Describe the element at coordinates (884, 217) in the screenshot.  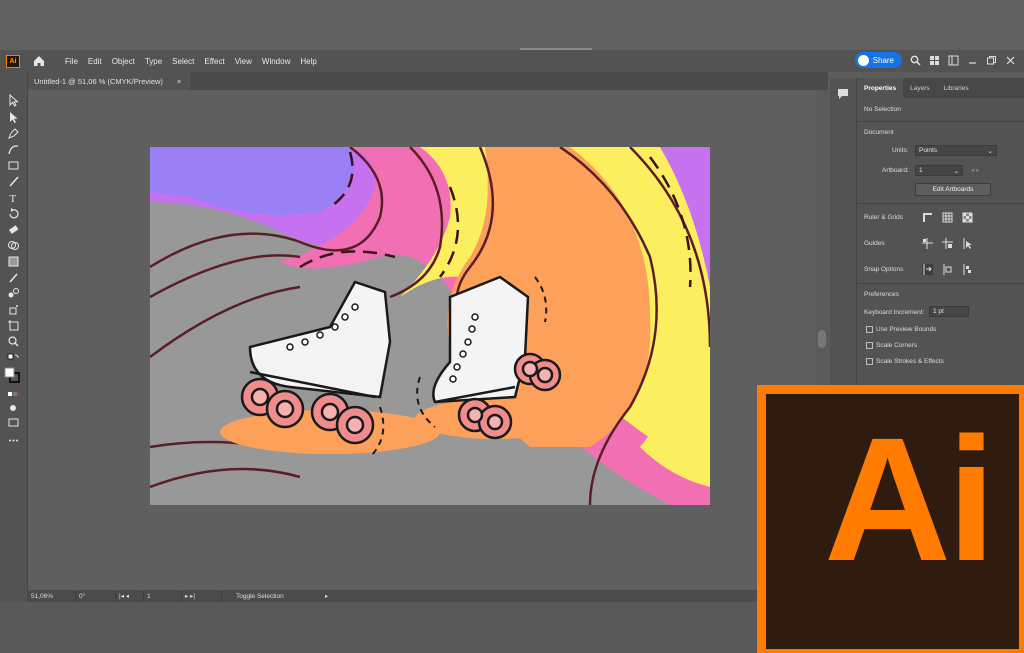
I see `rulers-grids-label: Ruler & Grids` at that location.